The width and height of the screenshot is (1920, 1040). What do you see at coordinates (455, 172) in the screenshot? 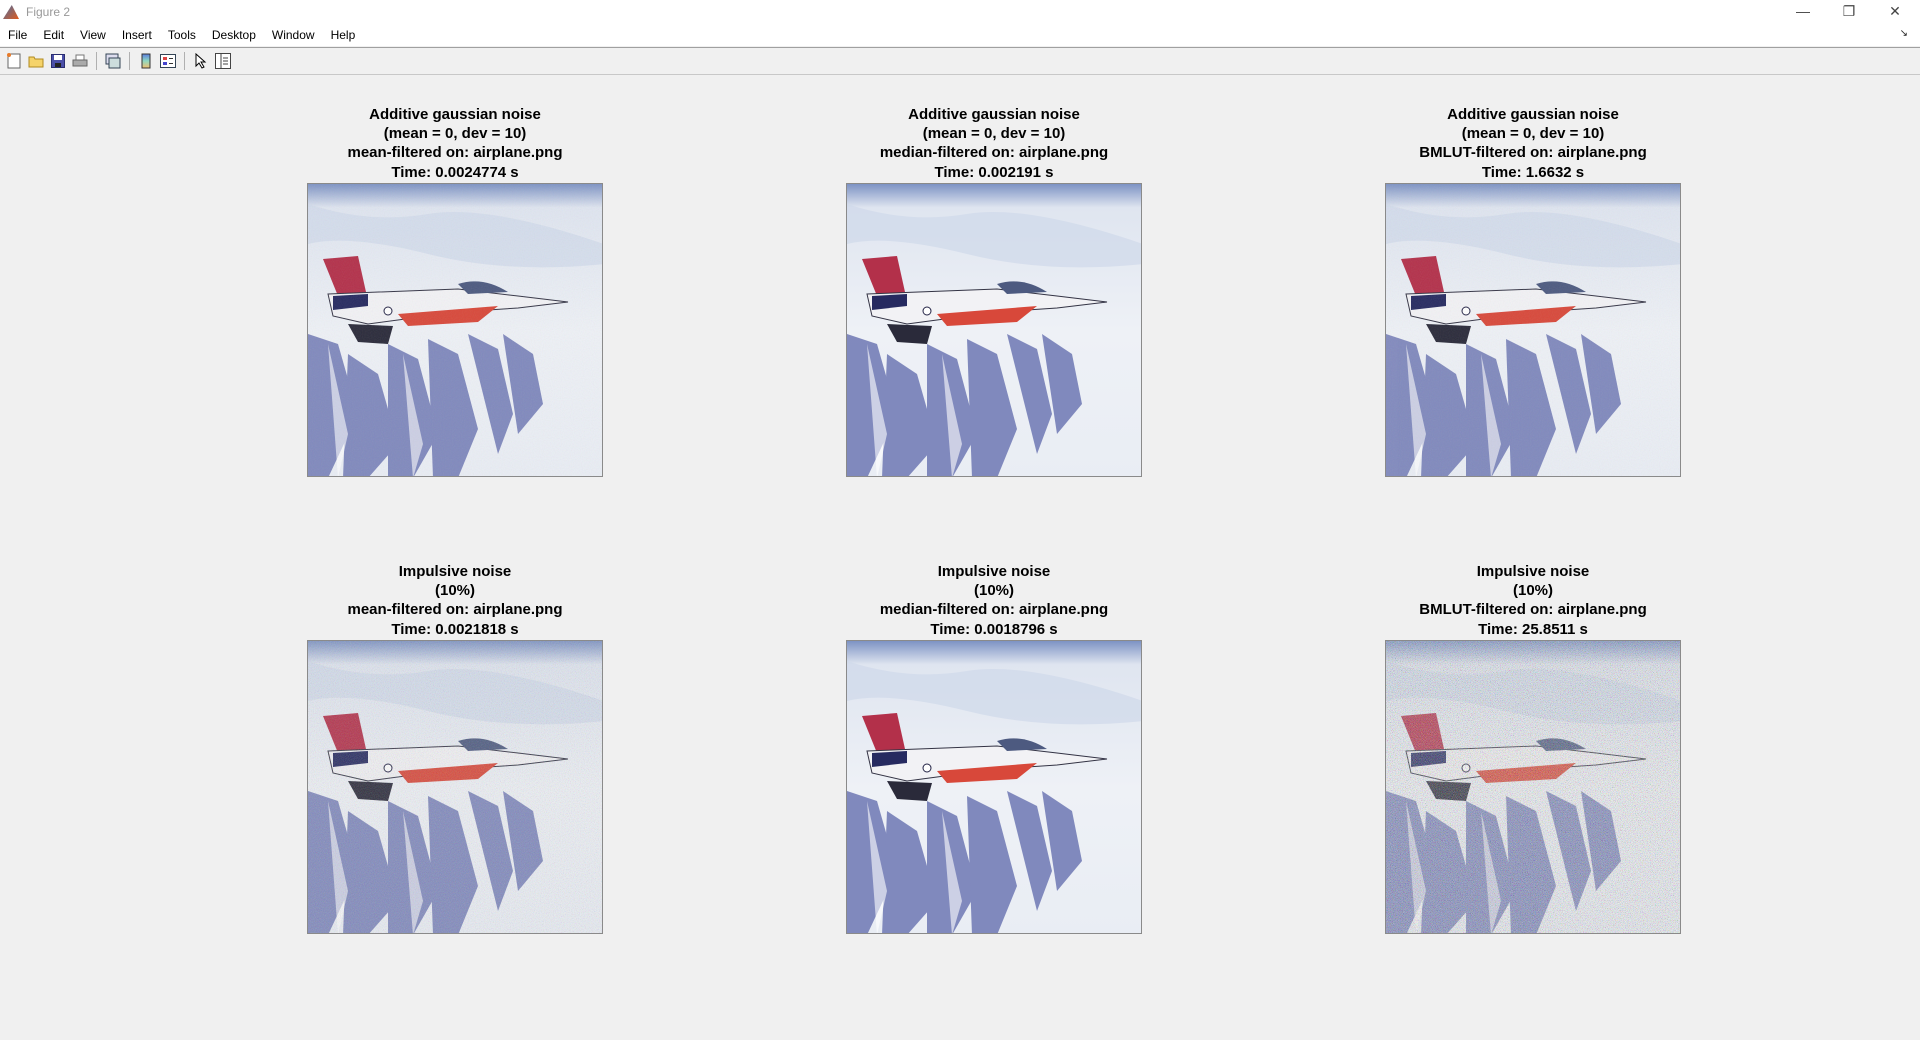
I see `axes-title-line: Time: 0.0024774 s` at bounding box center [455, 172].